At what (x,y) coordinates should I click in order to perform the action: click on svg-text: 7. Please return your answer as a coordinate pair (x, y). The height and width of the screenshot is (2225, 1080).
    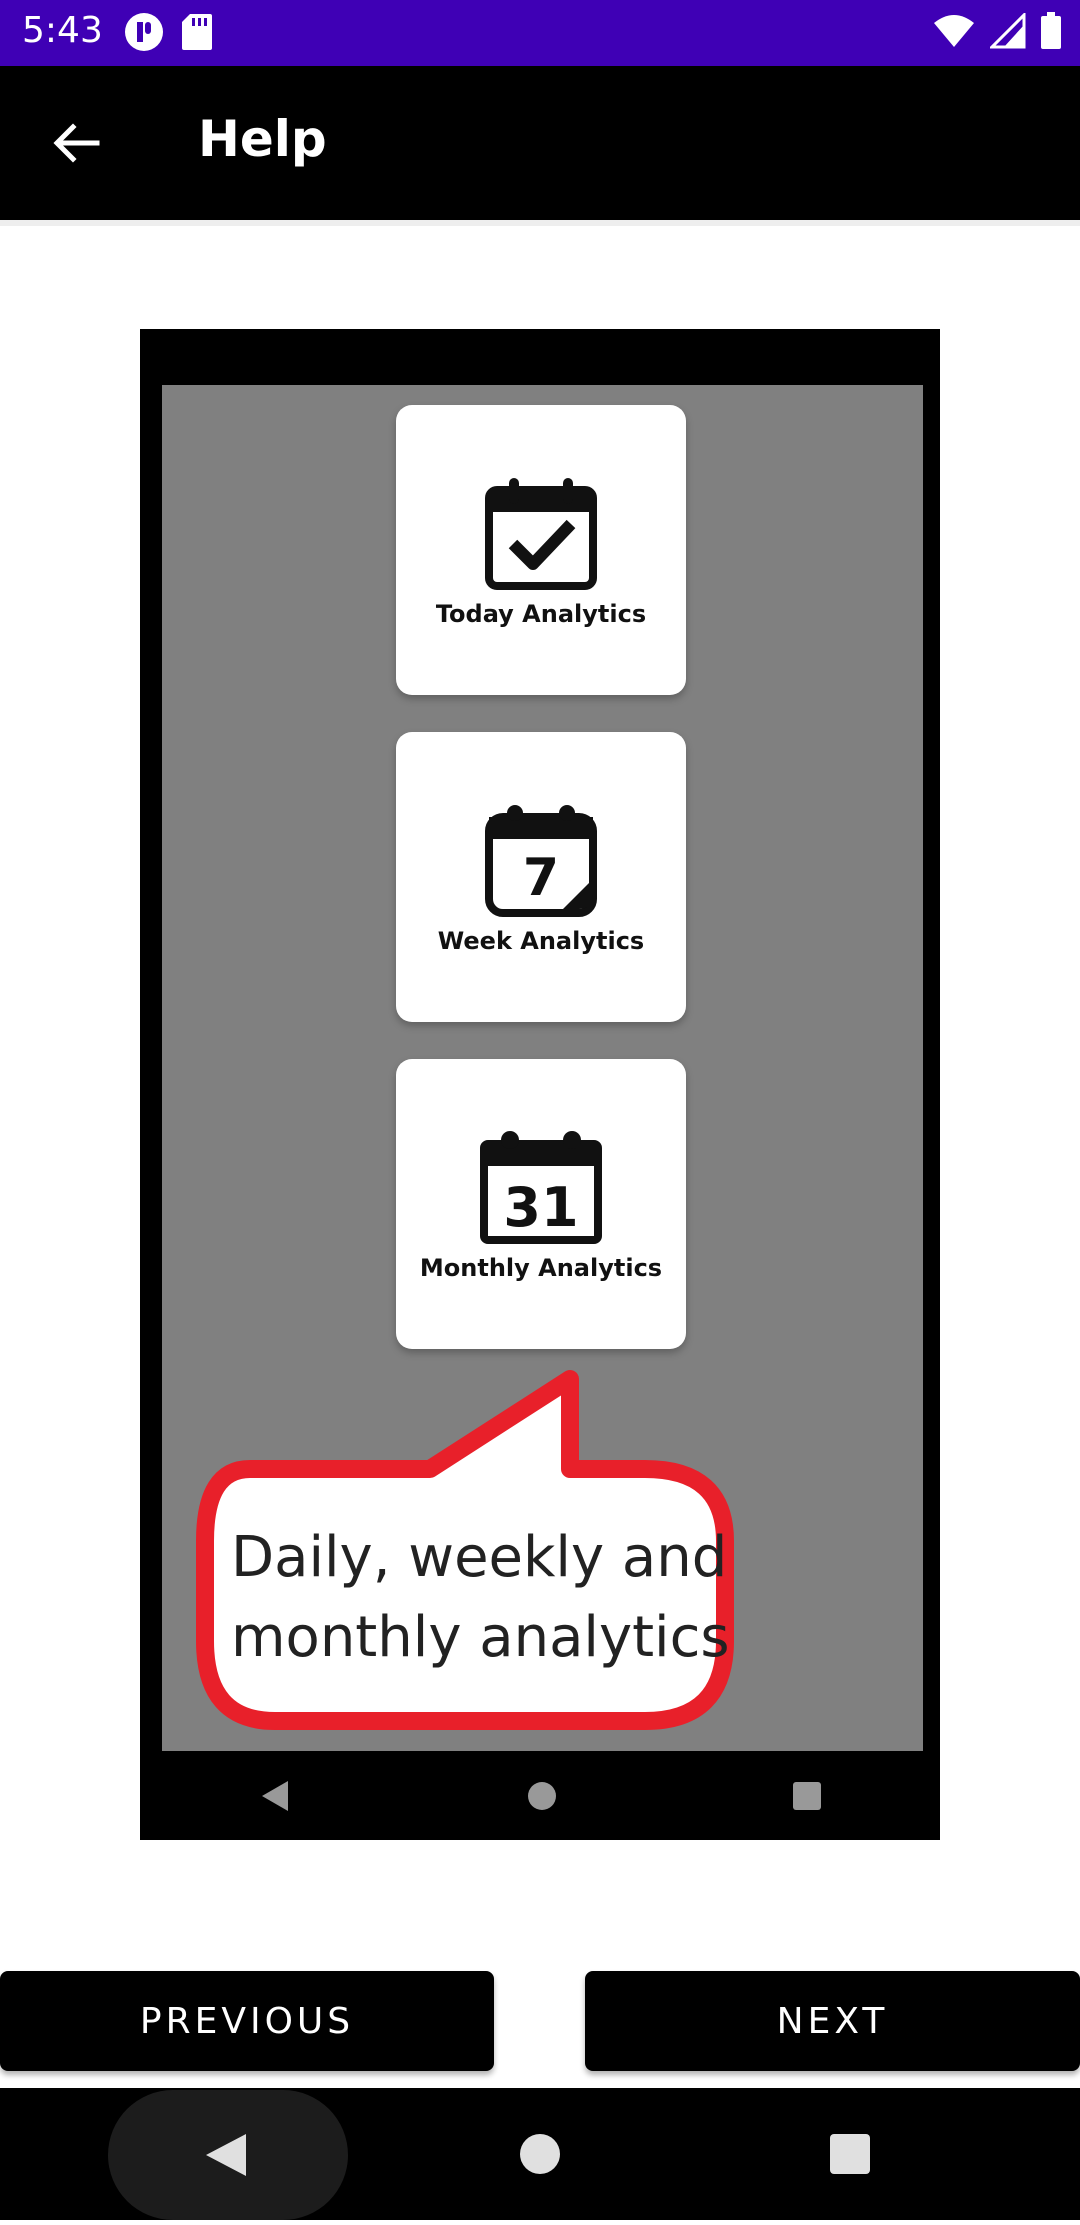
    Looking at the image, I should click on (541, 878).